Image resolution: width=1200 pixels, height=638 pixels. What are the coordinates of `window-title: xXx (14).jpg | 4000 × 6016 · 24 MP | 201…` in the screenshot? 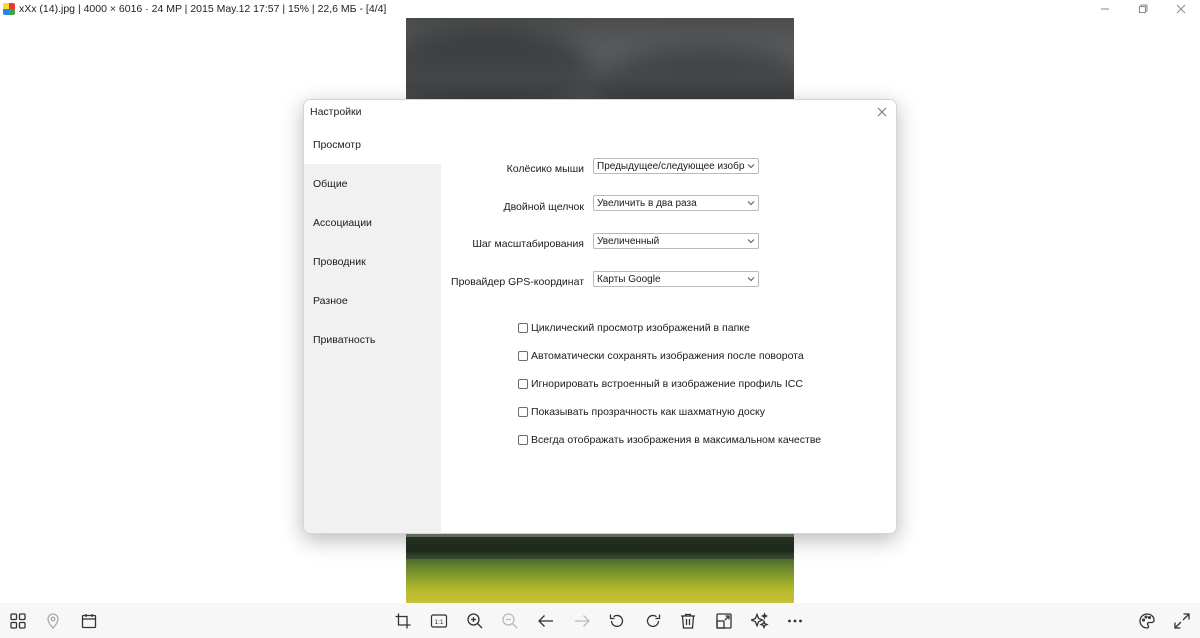 It's located at (203, 9).